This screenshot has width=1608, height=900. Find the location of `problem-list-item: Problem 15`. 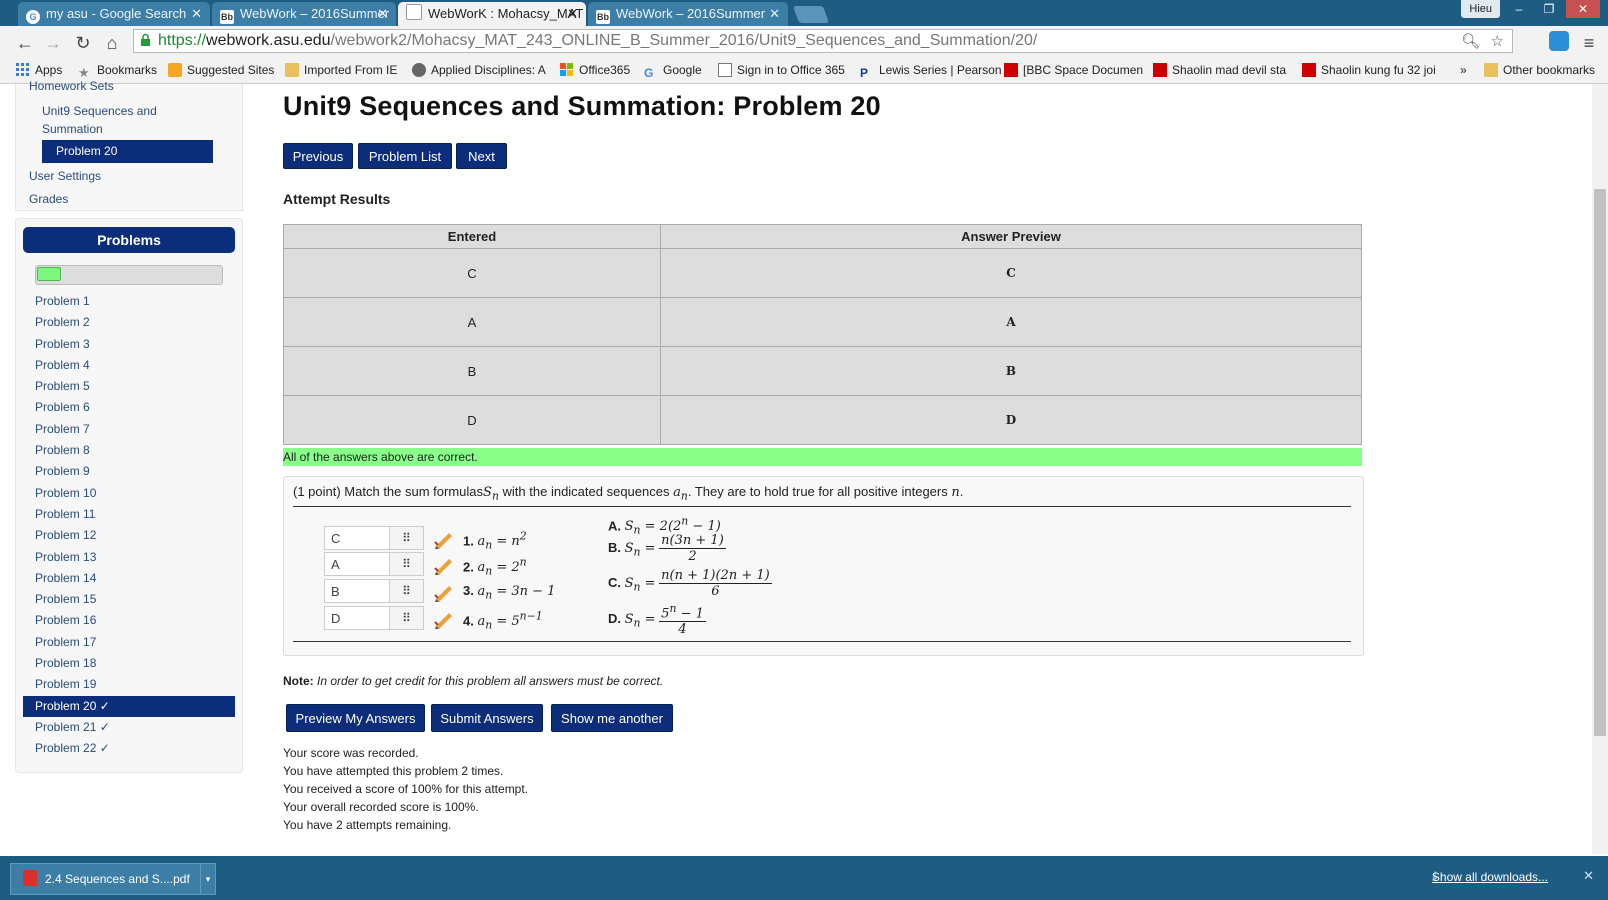

problem-list-item: Problem 15 is located at coordinates (129, 599).